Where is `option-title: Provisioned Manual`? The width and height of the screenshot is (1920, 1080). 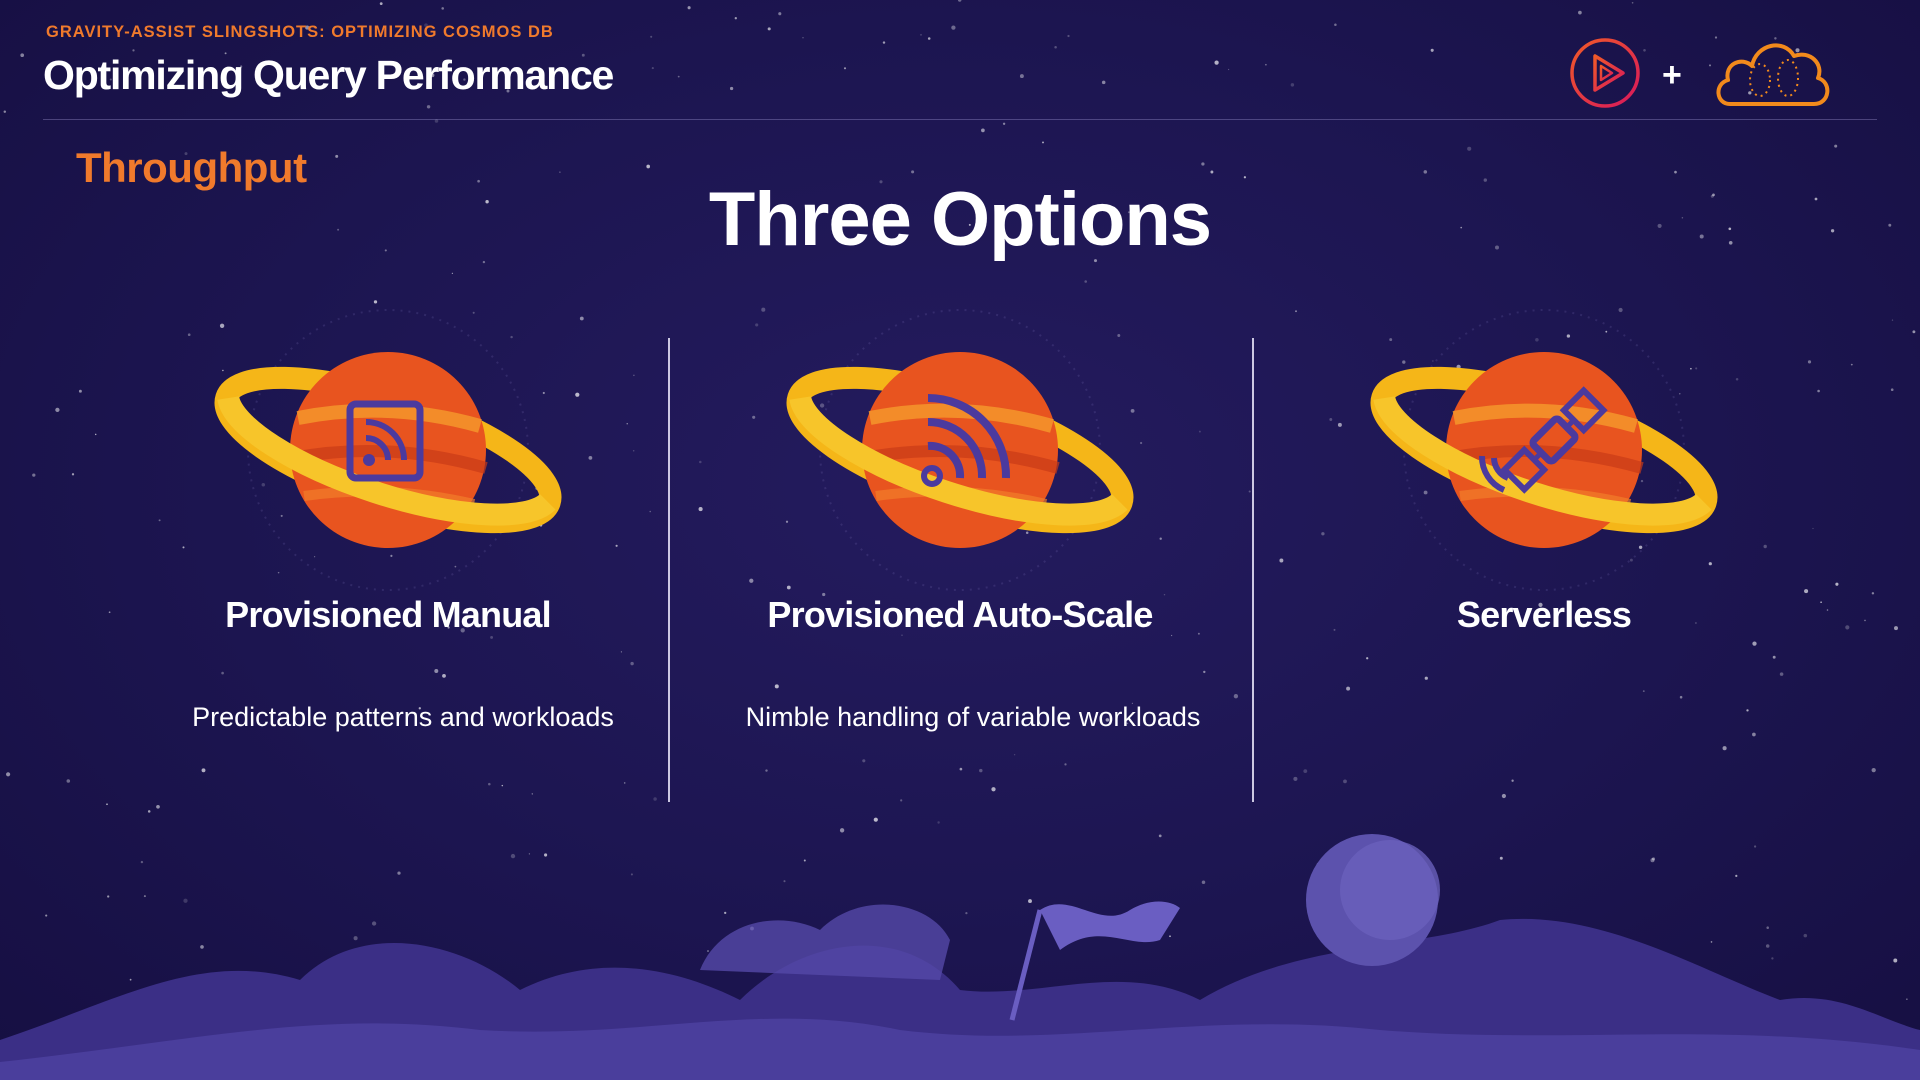 option-title: Provisioned Manual is located at coordinates (388, 614).